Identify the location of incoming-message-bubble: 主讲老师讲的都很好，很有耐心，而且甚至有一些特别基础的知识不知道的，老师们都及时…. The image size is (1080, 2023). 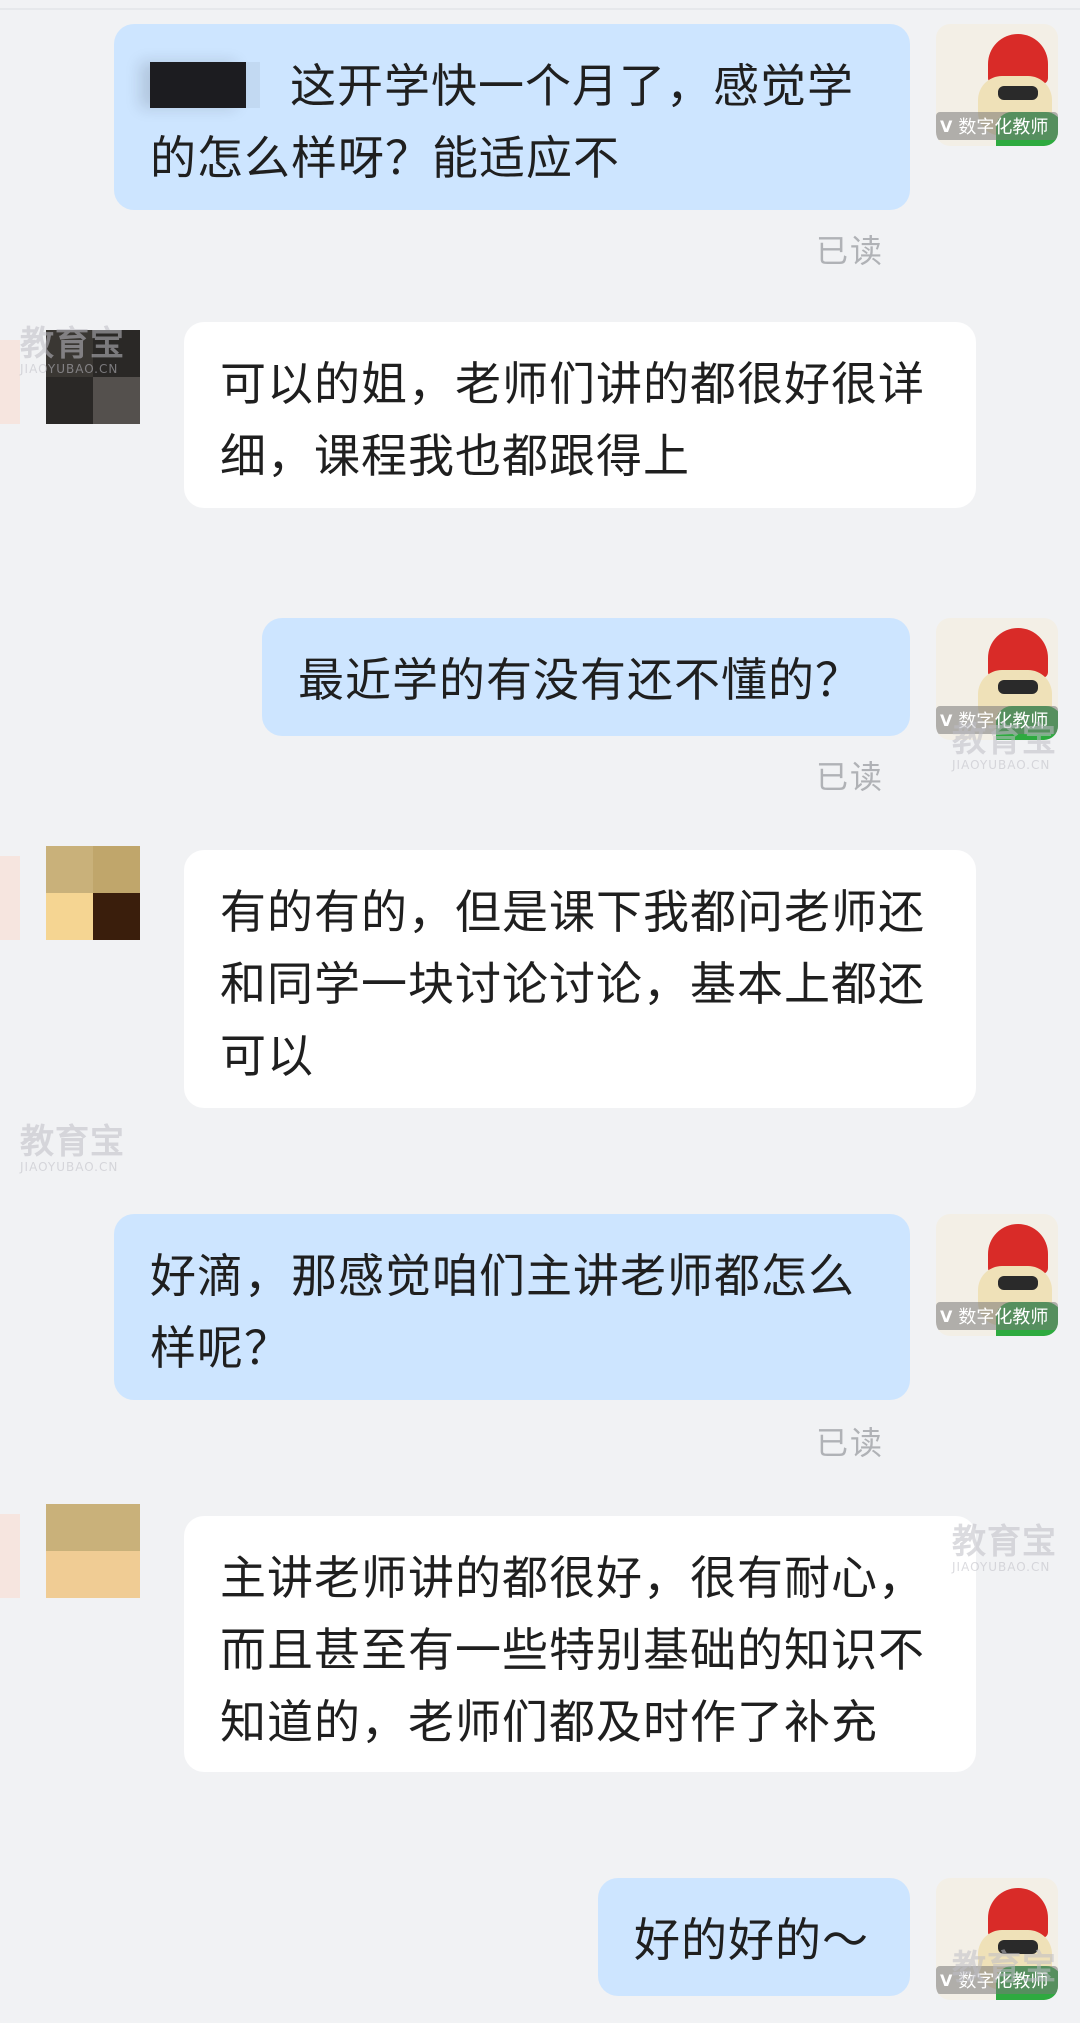
(580, 1644).